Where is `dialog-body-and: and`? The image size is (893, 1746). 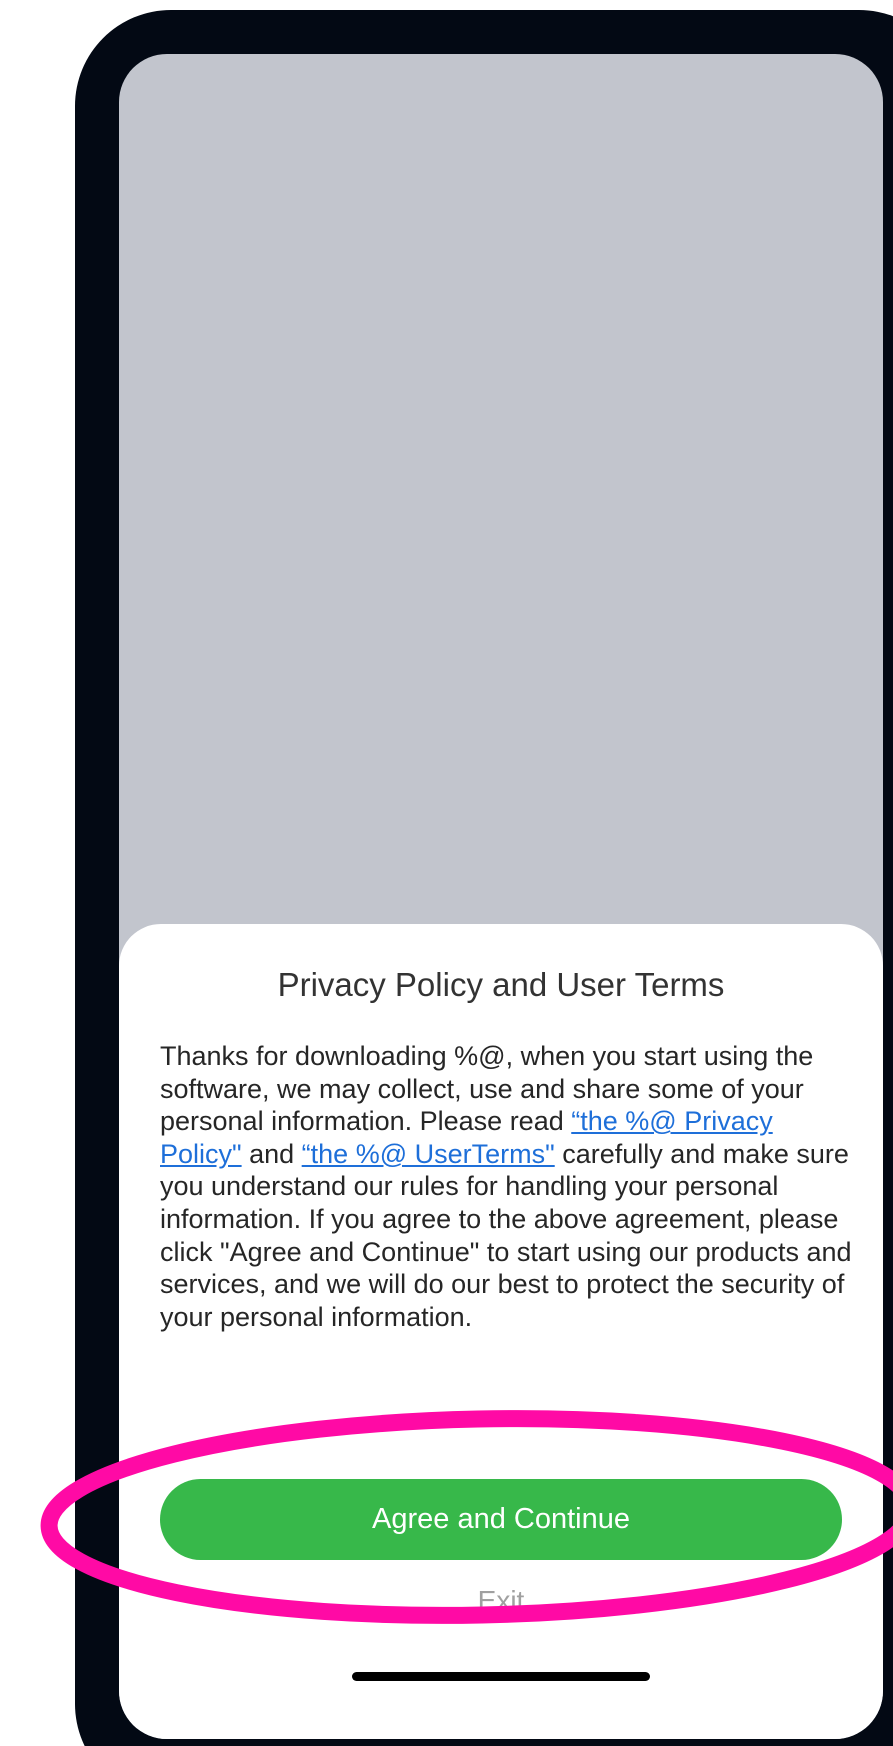
dialog-body-and: and is located at coordinates (271, 1153).